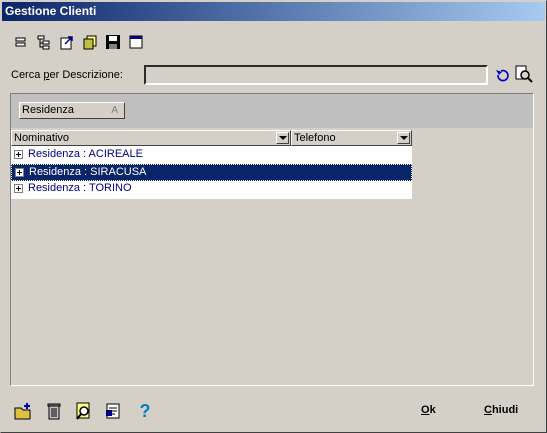 The width and height of the screenshot is (547, 433). What do you see at coordinates (151, 138) in the screenshot?
I see `column-header-nominativo: Nominativo` at bounding box center [151, 138].